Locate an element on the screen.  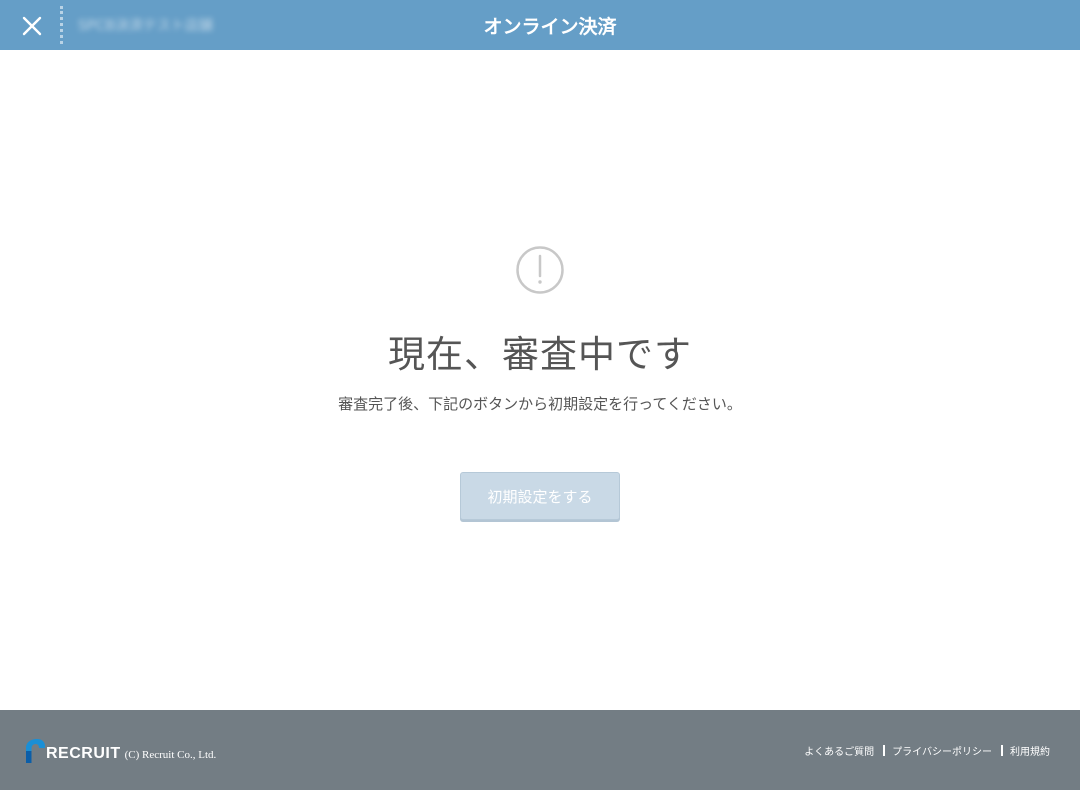
page-title: オンライン決済 is located at coordinates (550, 27).